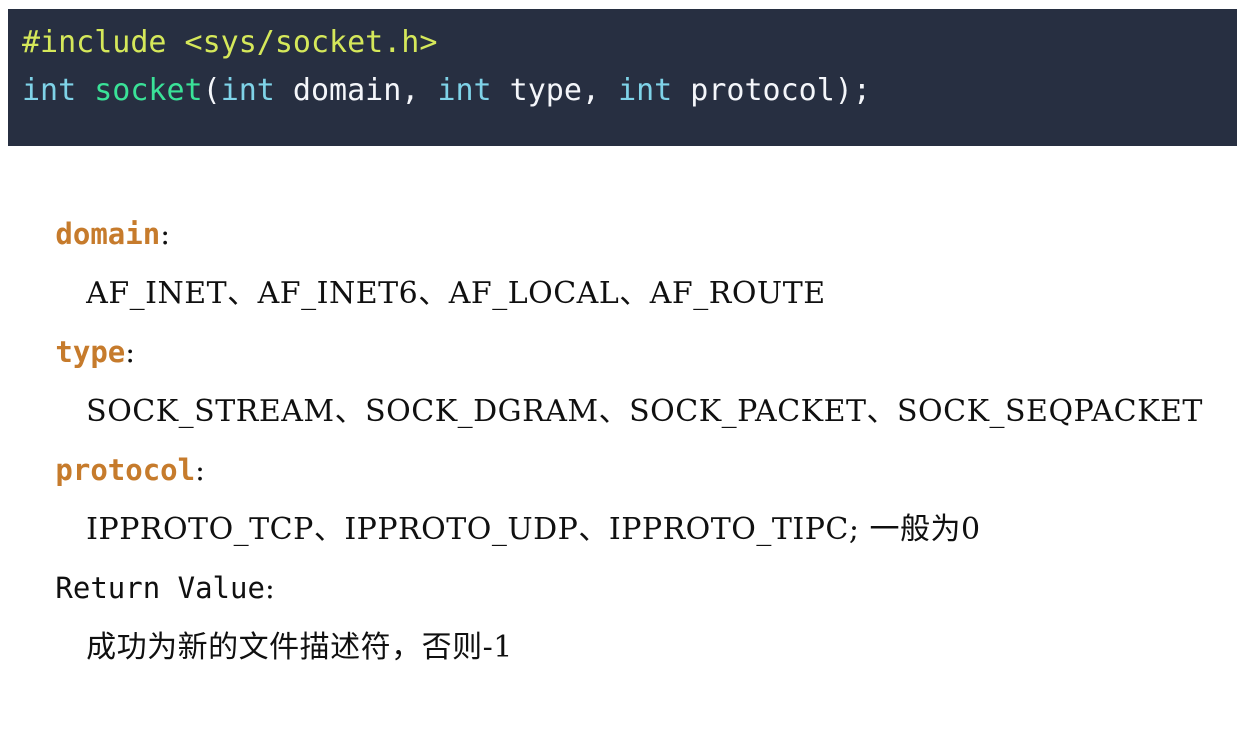  I want to click on code-token-plain: (, so click(211, 90).